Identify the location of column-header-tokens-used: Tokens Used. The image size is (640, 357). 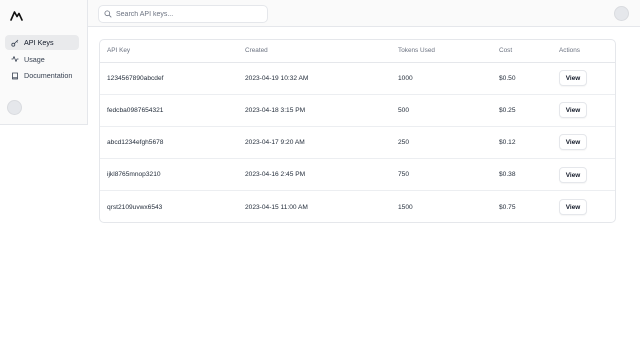
(441, 51).